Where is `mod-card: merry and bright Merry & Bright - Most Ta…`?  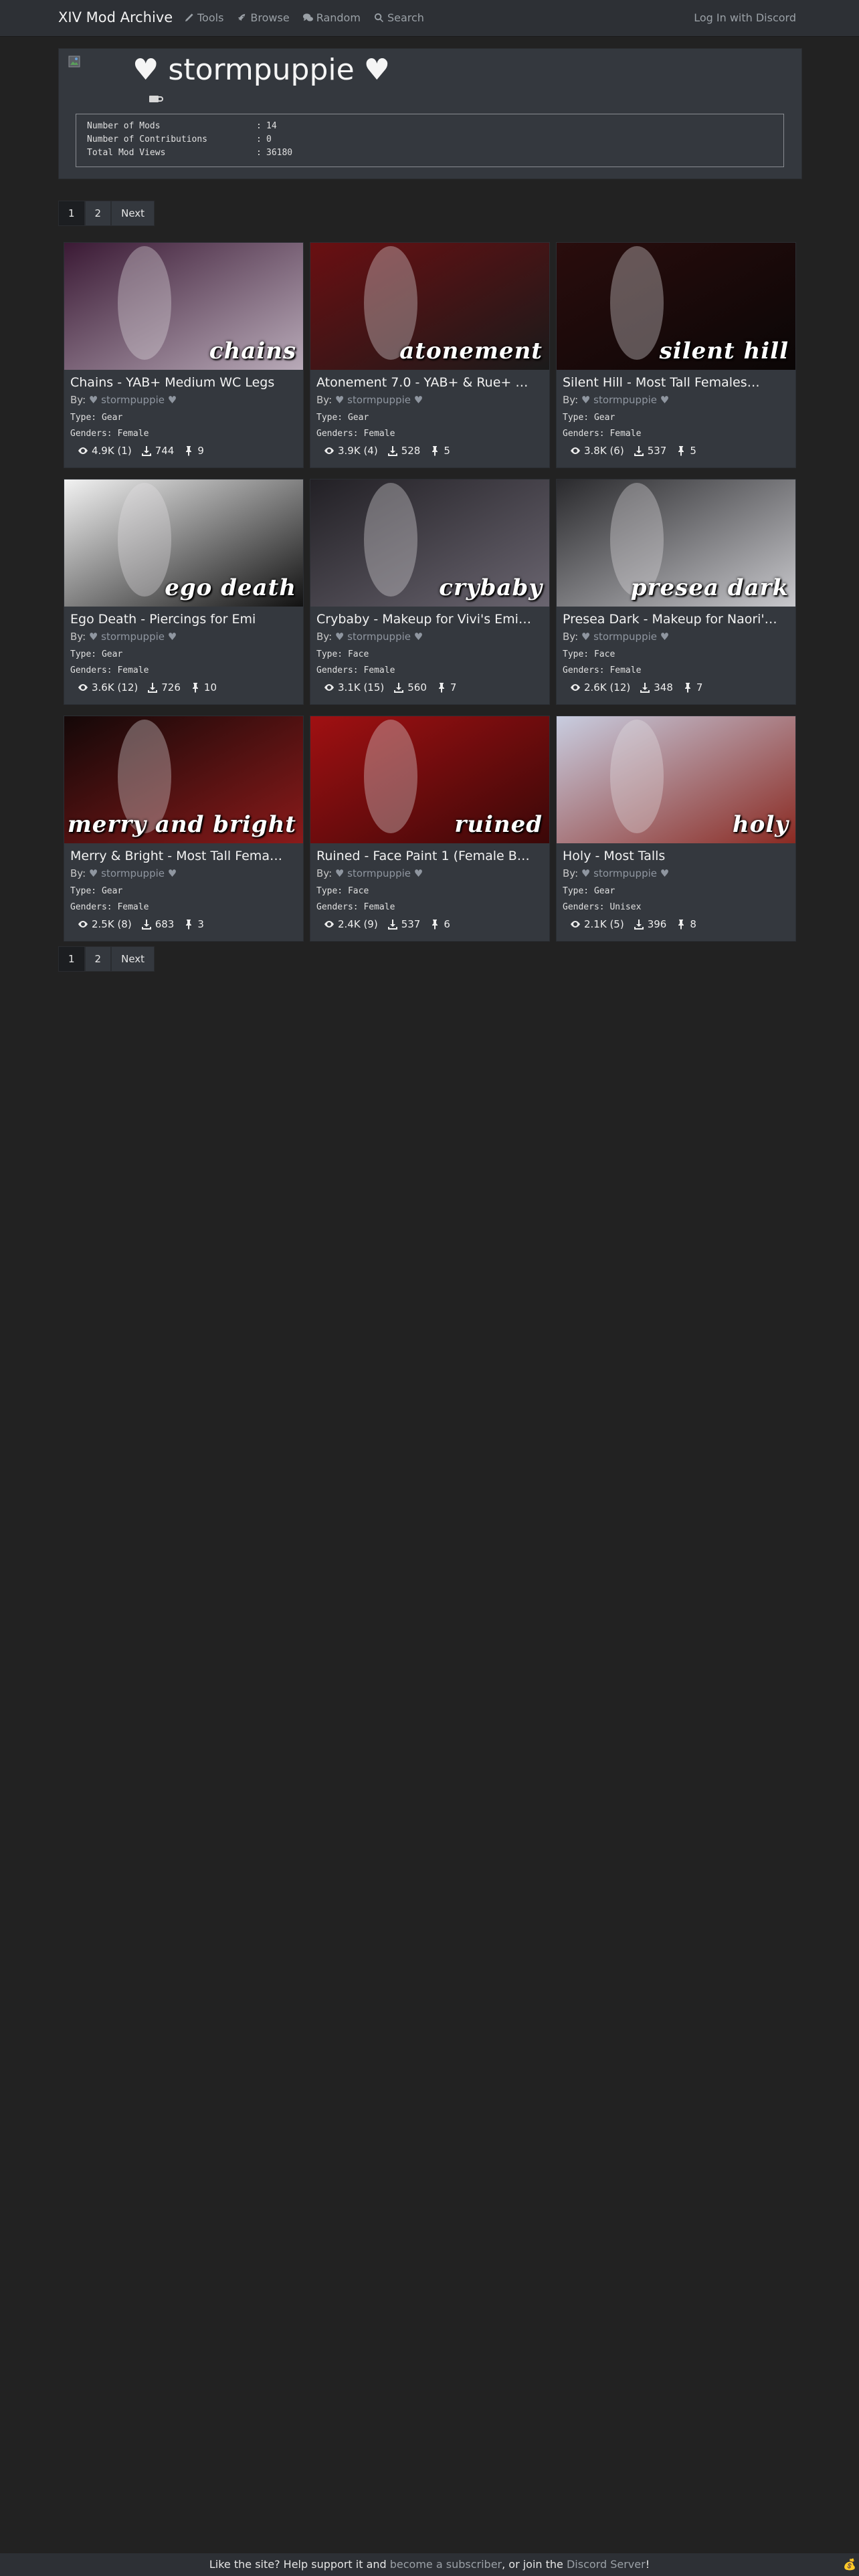
mod-card: merry and bright Merry & Bright - Most Ta… is located at coordinates (184, 829).